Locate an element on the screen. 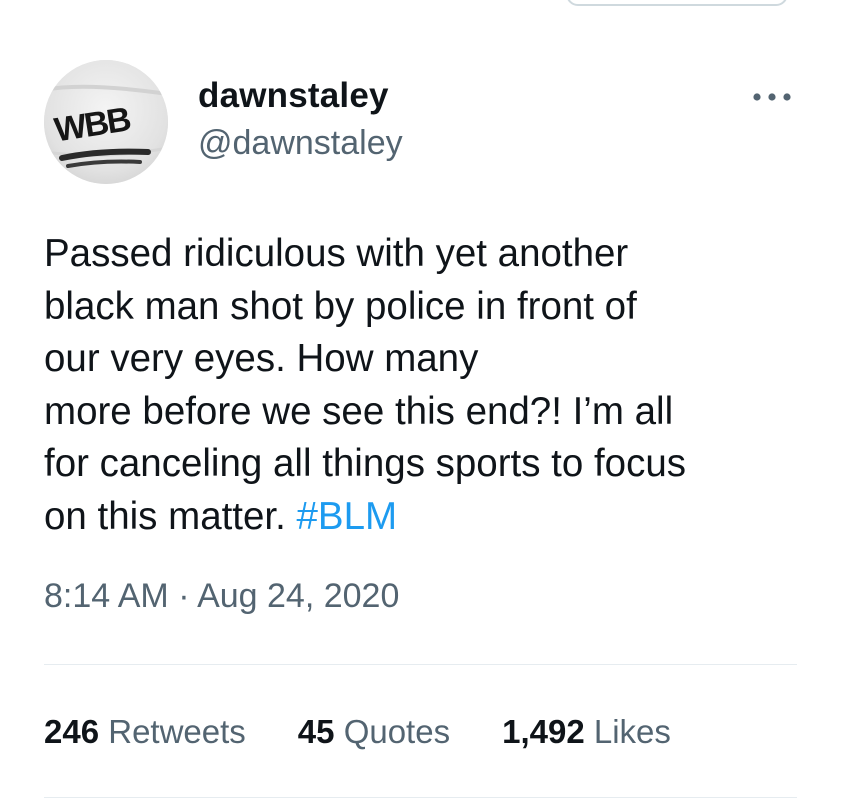 Image resolution: width=841 pixels, height=800 pixels. more-horizontal-icon is located at coordinates (772, 97).